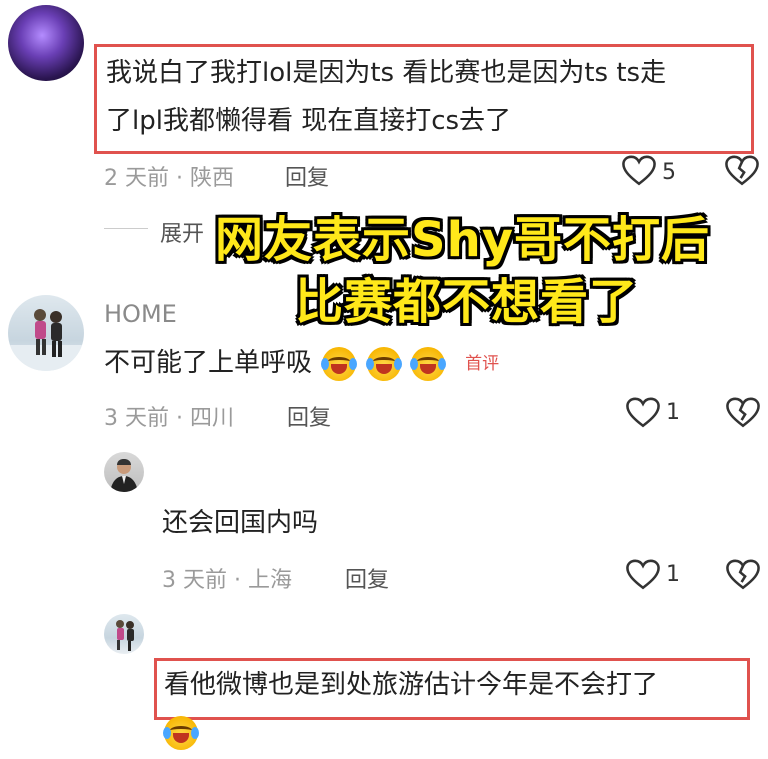 This screenshot has height=759, width=768. What do you see at coordinates (169, 178) in the screenshot?
I see `comment-meta: 2 天前 · 陕西` at bounding box center [169, 178].